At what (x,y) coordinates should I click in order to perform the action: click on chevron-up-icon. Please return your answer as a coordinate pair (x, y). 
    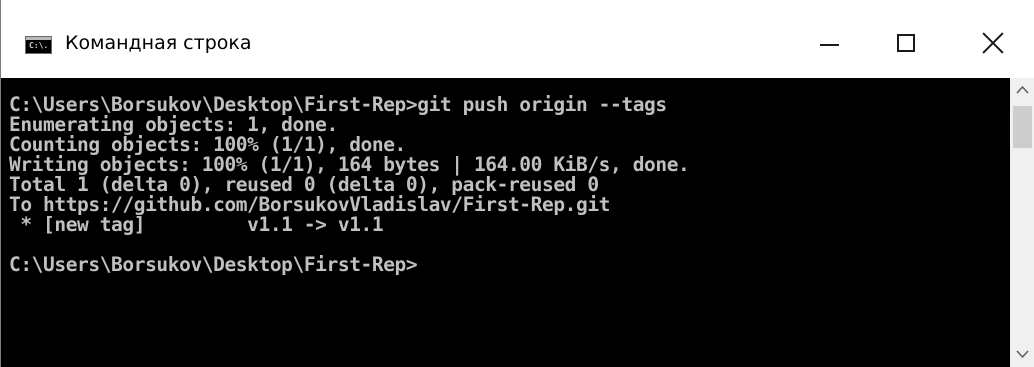
    Looking at the image, I should click on (1022, 89).